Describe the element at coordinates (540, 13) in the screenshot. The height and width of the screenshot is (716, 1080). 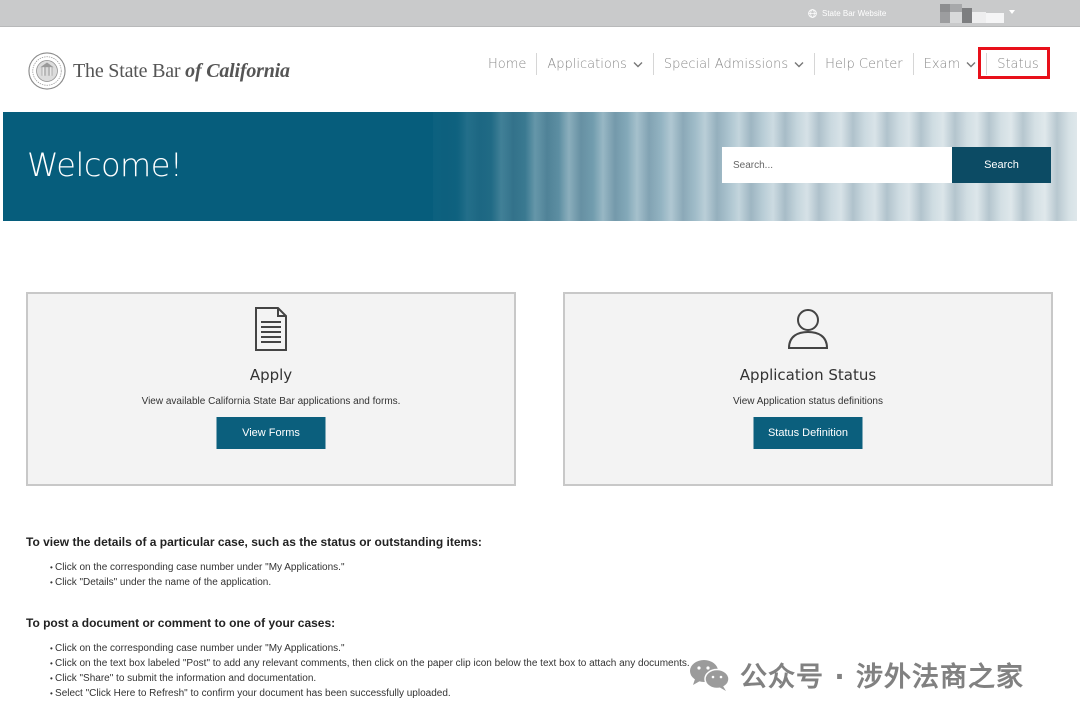
I see `utility-bar: State Bar Website` at that location.